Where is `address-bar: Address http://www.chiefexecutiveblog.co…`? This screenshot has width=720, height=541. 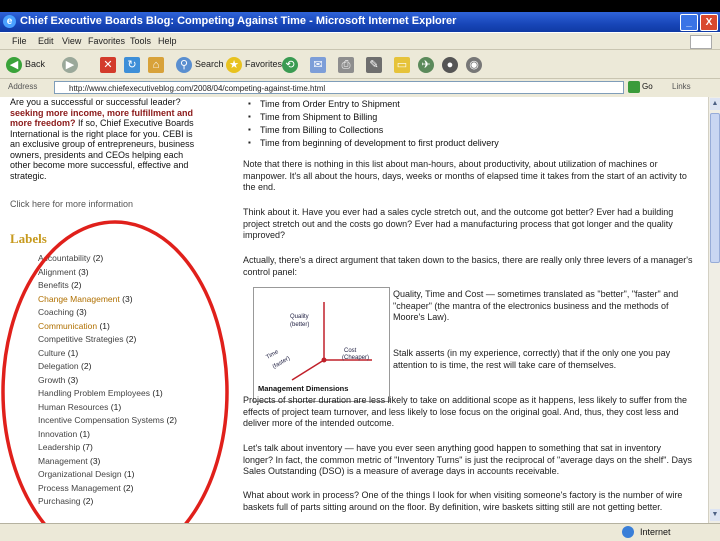 address-bar: Address http://www.chiefexecutiveblog.co… is located at coordinates (360, 88).